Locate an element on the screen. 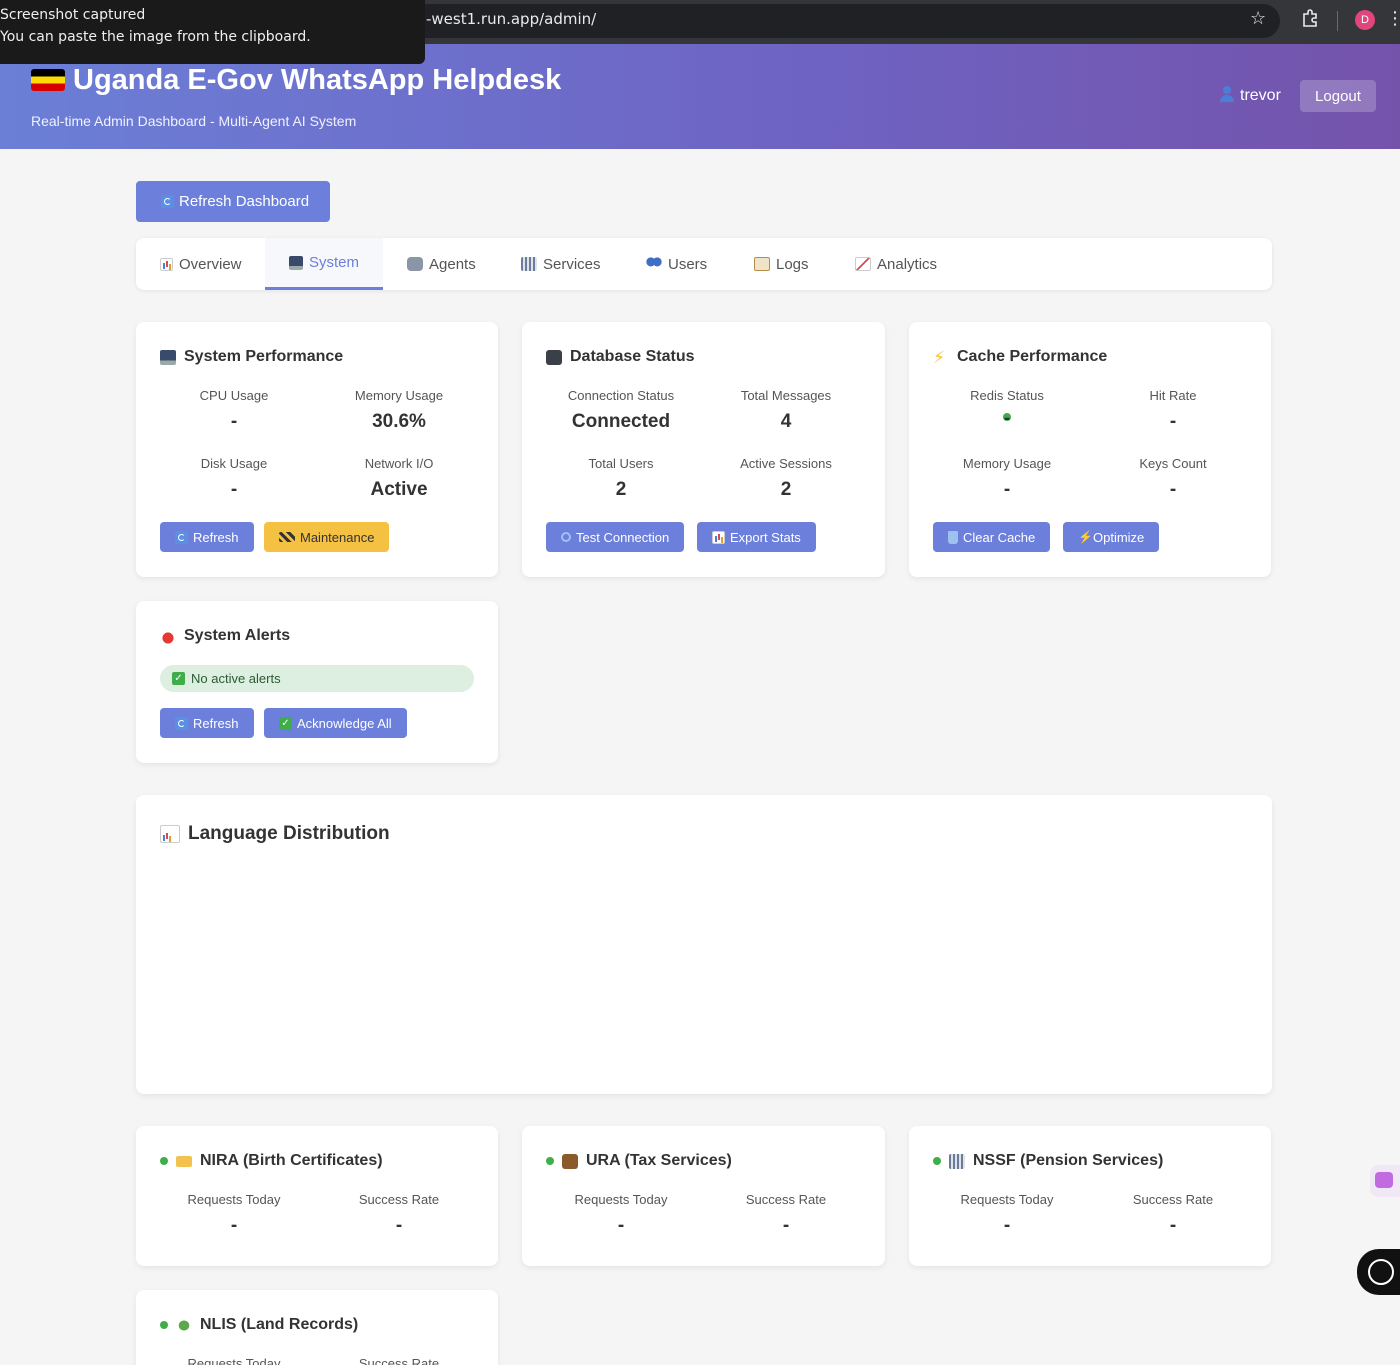  username: trevor is located at coordinates (1260, 95).